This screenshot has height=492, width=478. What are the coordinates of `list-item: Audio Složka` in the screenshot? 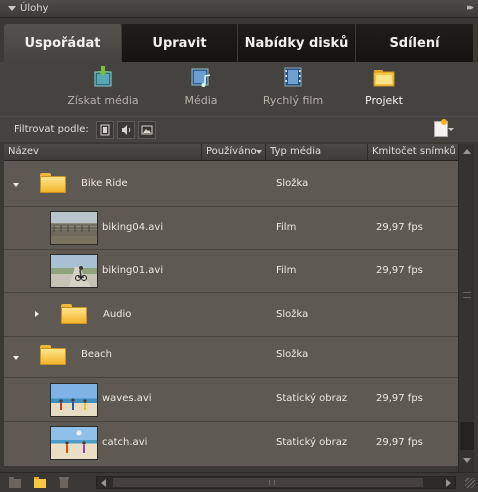 It's located at (231, 315).